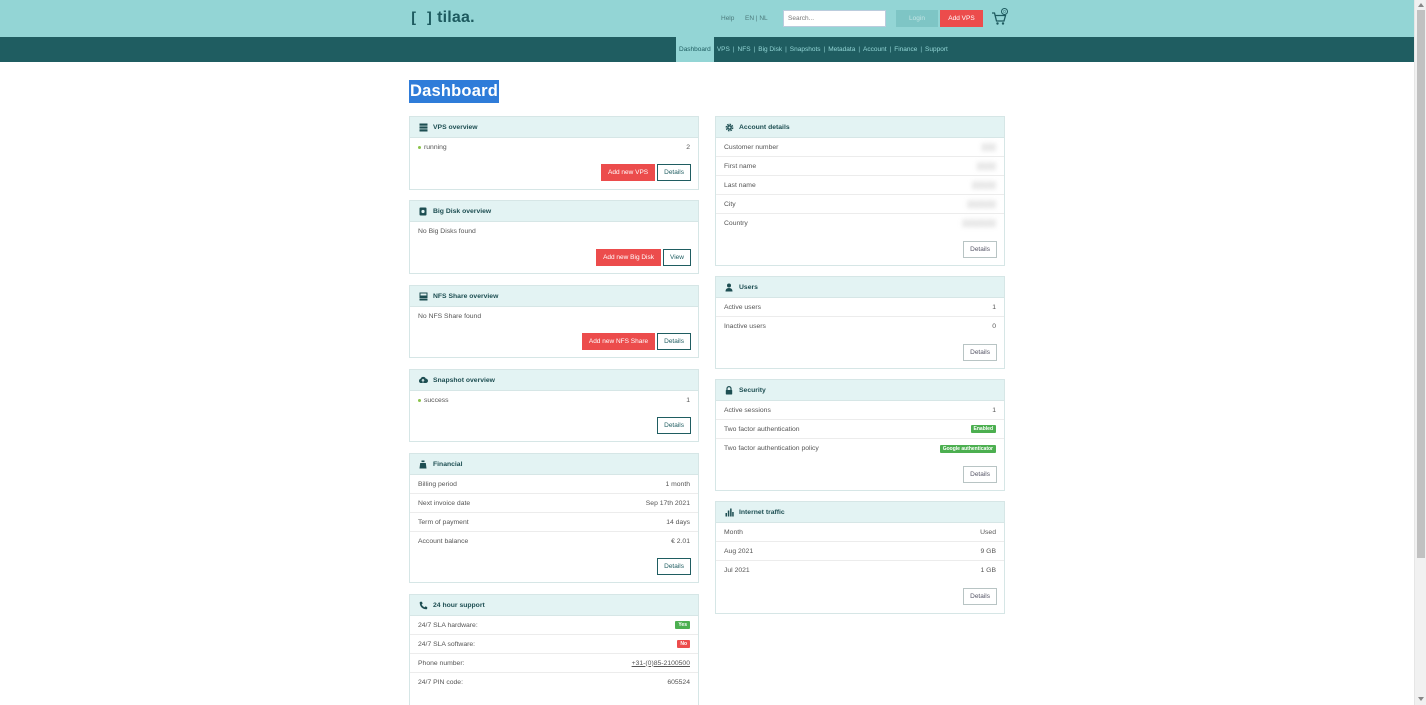  What do you see at coordinates (423, 464) in the screenshot?
I see `money-bag-icon` at bounding box center [423, 464].